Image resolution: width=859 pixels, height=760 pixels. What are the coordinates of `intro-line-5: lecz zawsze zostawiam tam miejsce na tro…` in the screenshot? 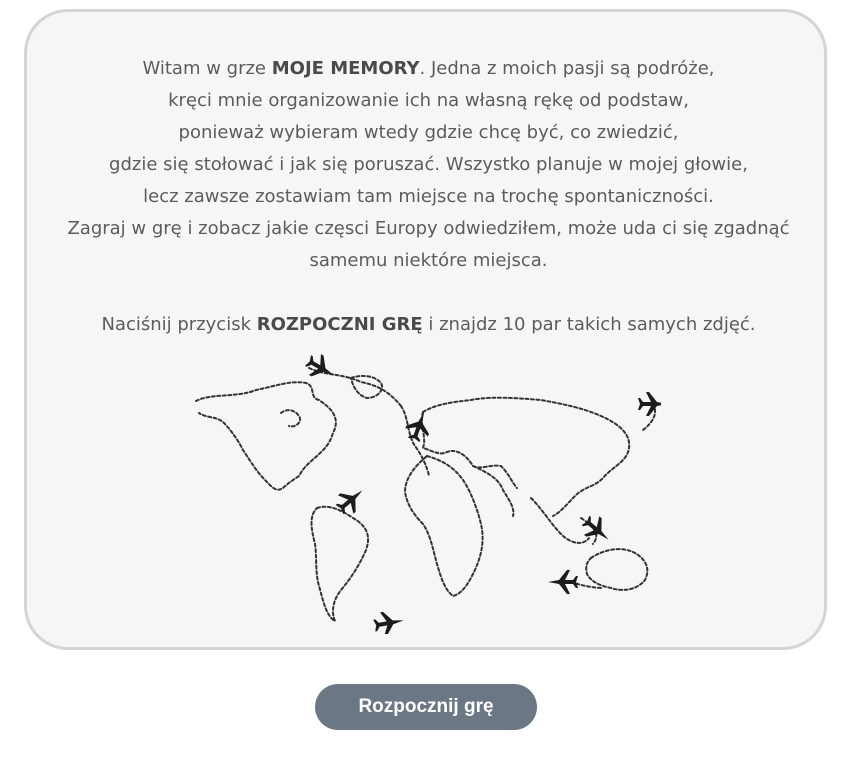 It's located at (428, 196).